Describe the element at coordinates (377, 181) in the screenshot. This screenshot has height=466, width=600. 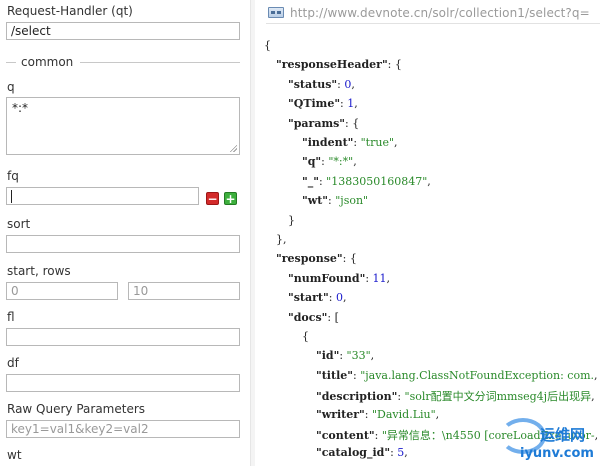
I see `json-value: "1383050160847"` at that location.